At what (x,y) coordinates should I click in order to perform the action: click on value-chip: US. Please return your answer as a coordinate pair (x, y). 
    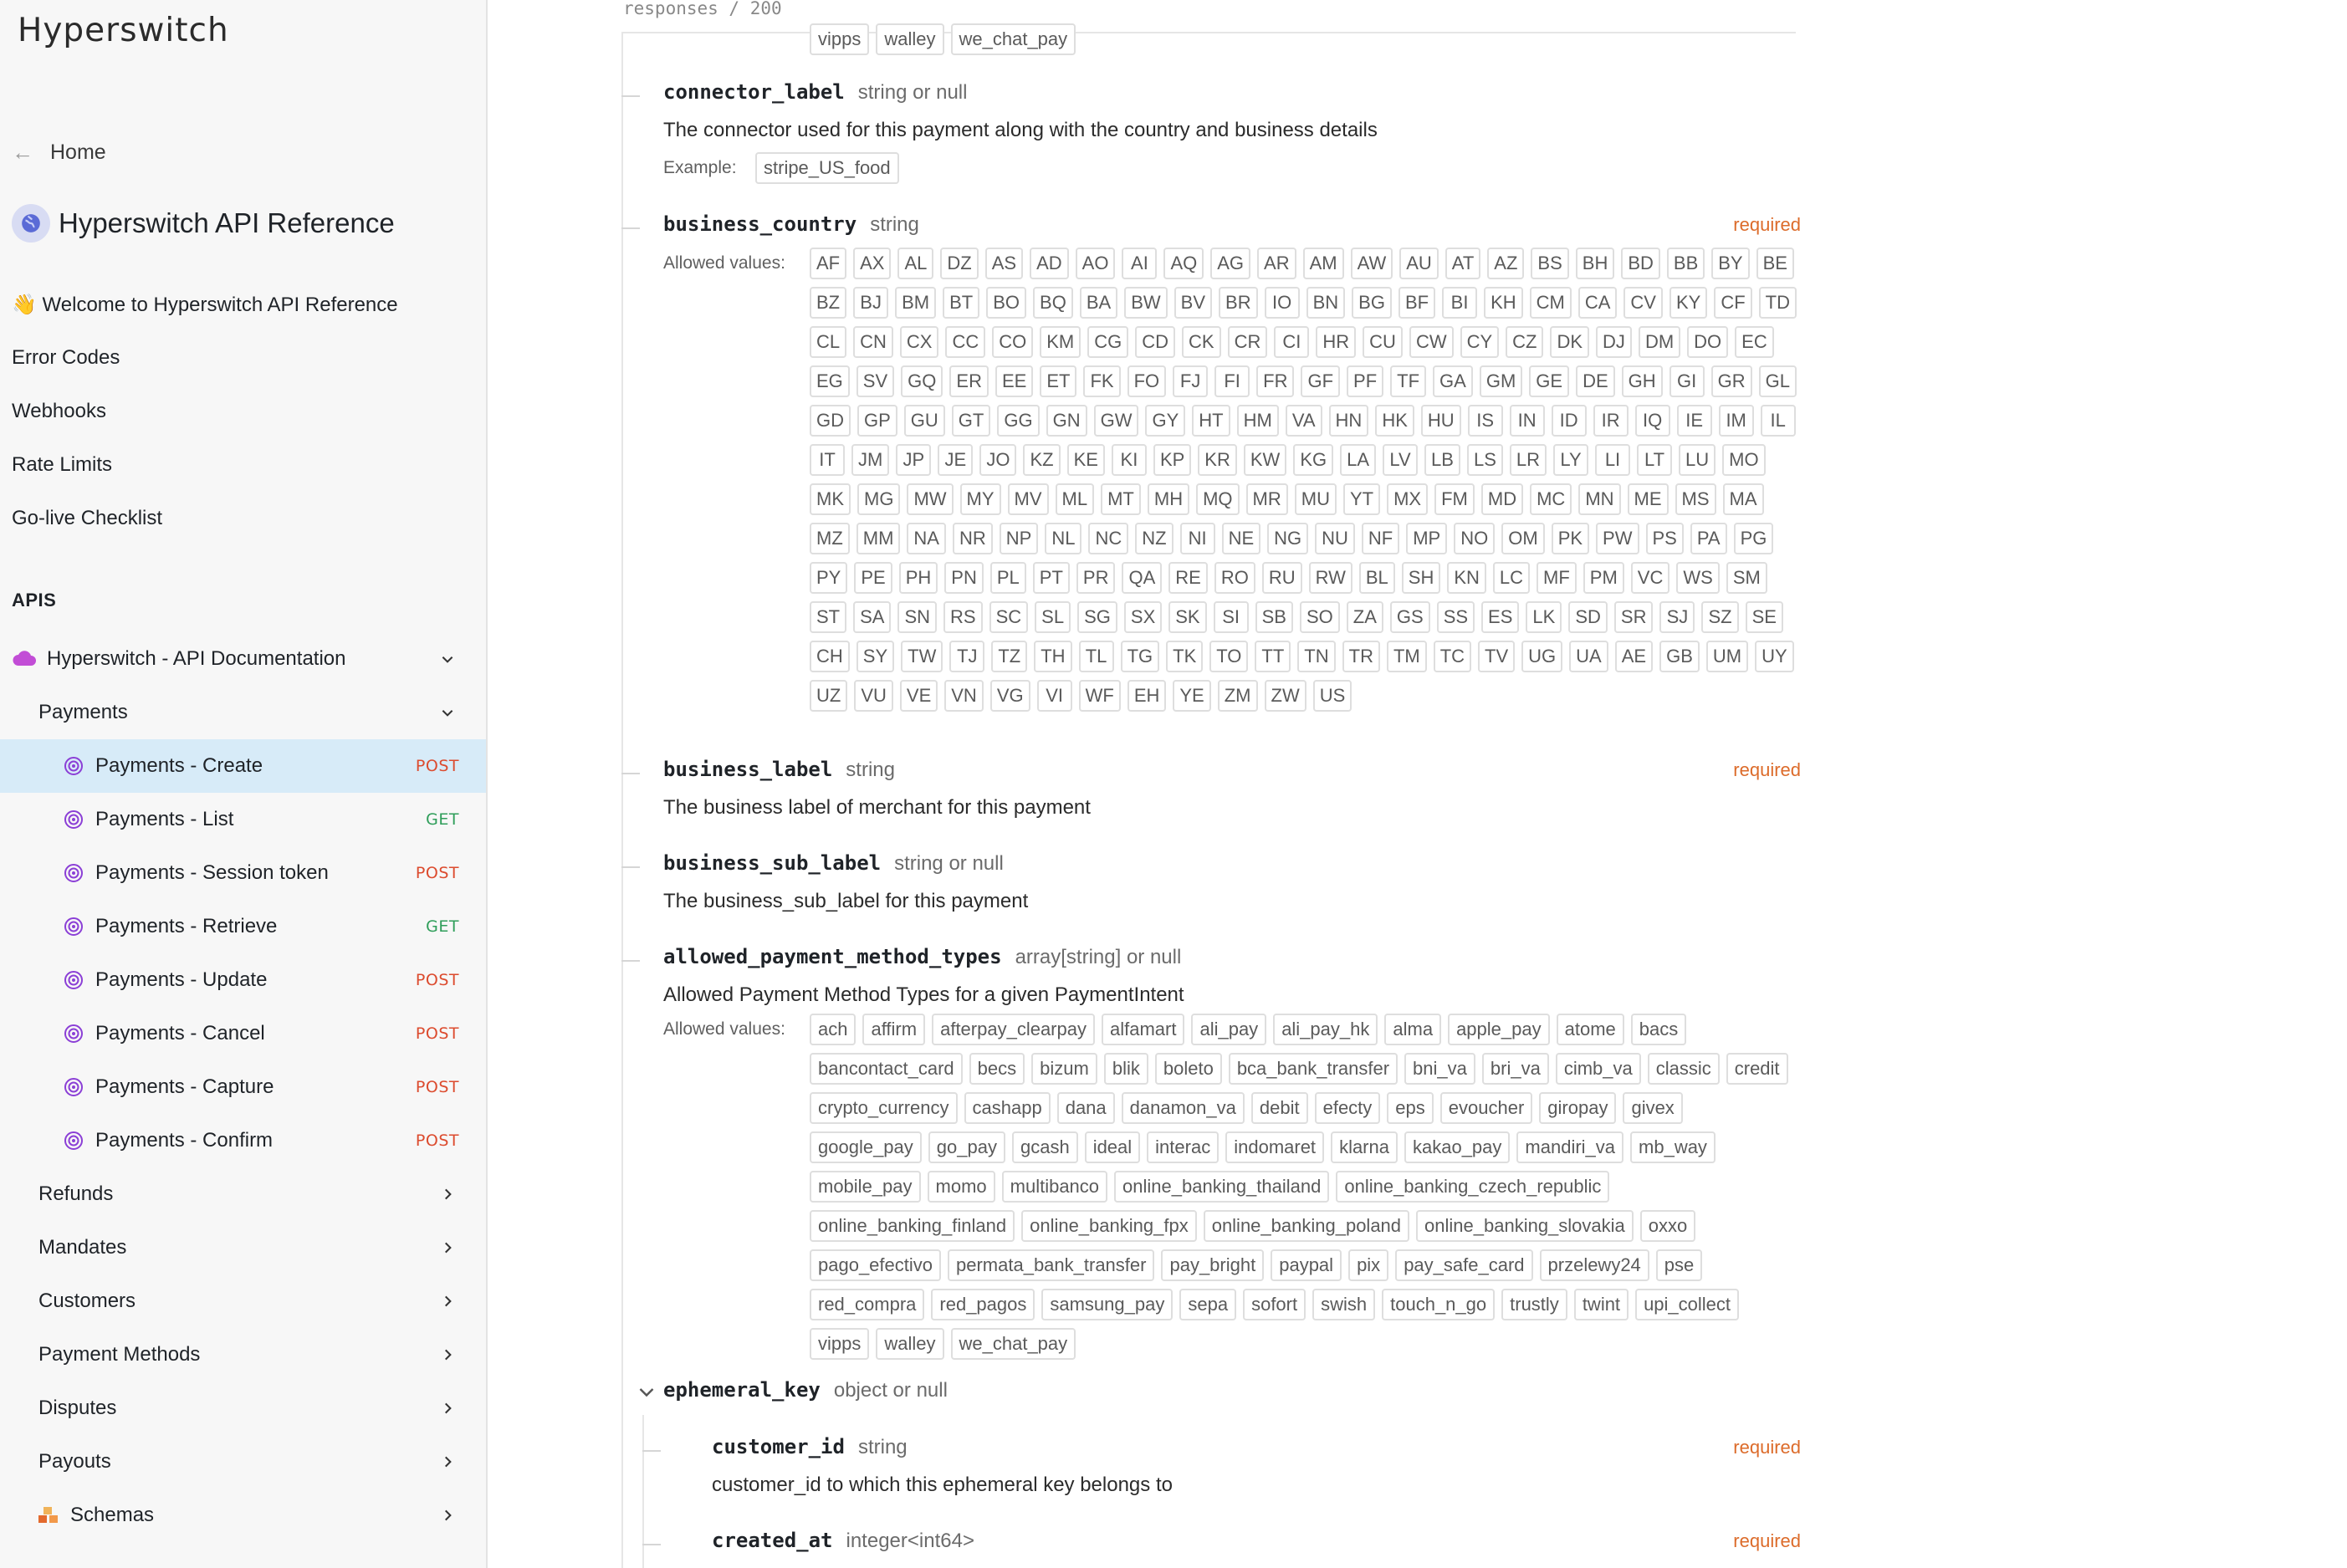
    Looking at the image, I should click on (1332, 696).